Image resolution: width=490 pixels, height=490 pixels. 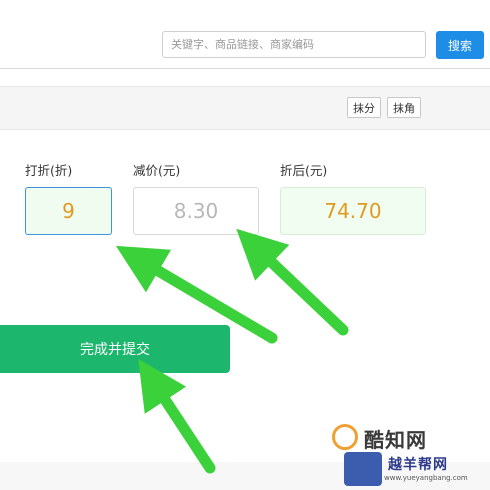 What do you see at coordinates (363, 469) in the screenshot?
I see `watermark-badge-icon` at bounding box center [363, 469].